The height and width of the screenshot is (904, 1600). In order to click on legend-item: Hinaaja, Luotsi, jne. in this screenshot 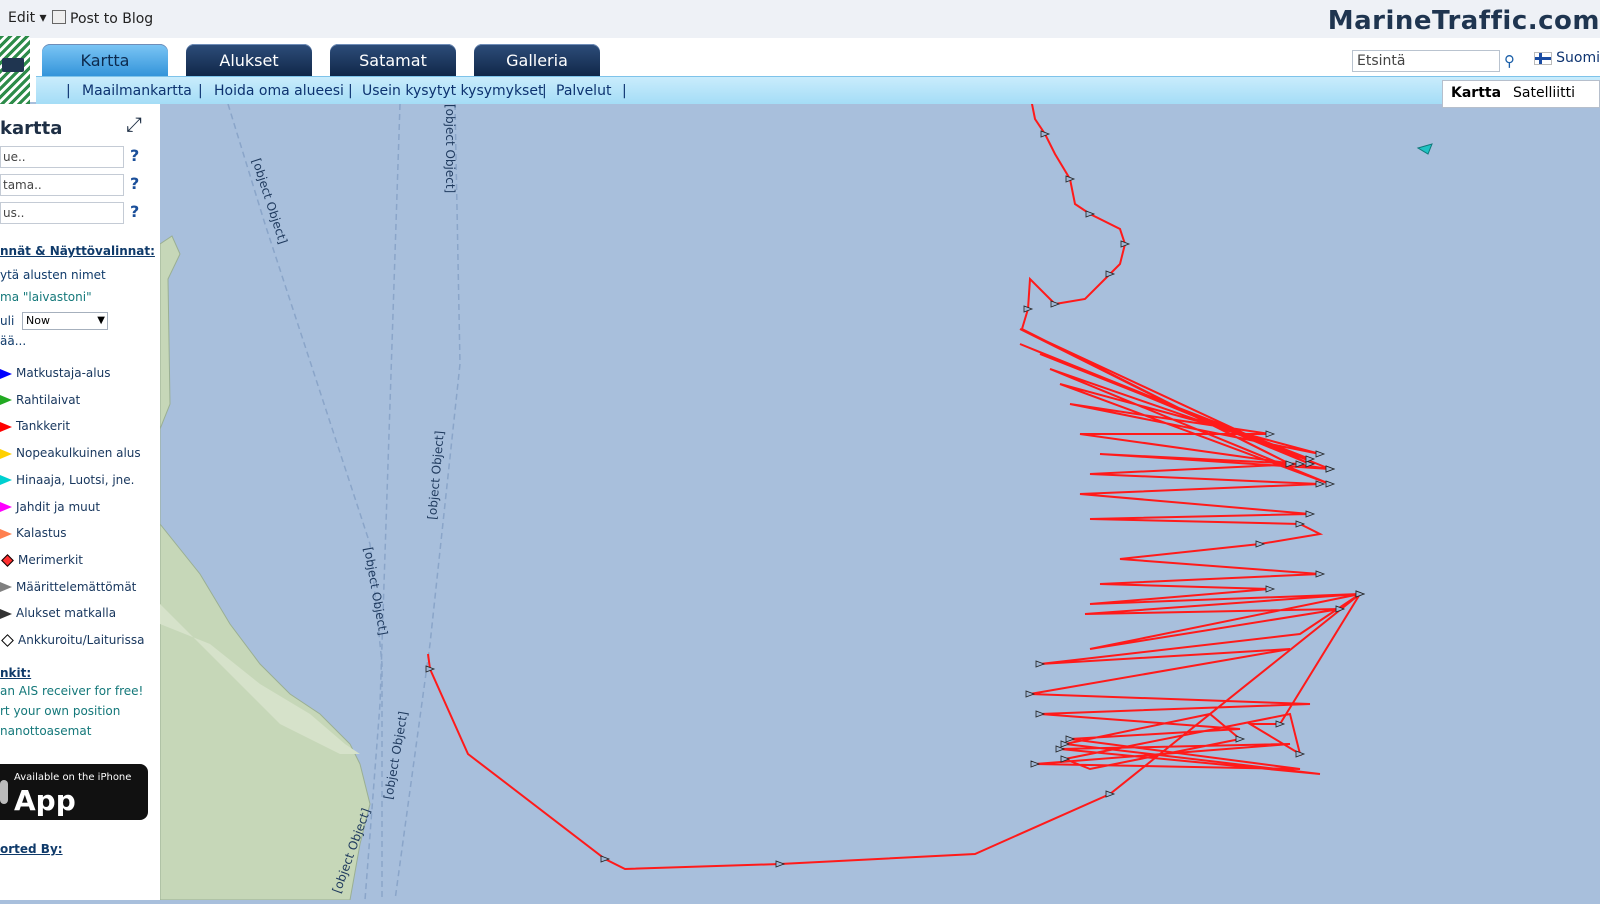, I will do `click(67, 480)`.